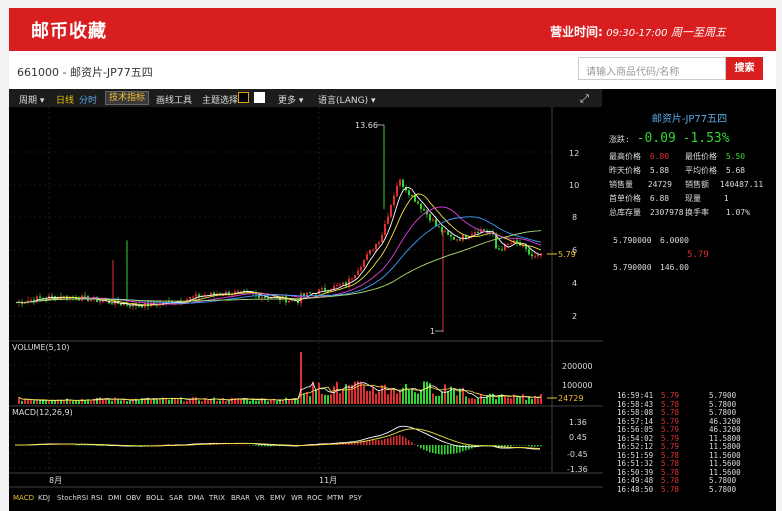 The height and width of the screenshot is (511, 782). I want to click on language-menu: 语言(LANG) ▾, so click(347, 99).